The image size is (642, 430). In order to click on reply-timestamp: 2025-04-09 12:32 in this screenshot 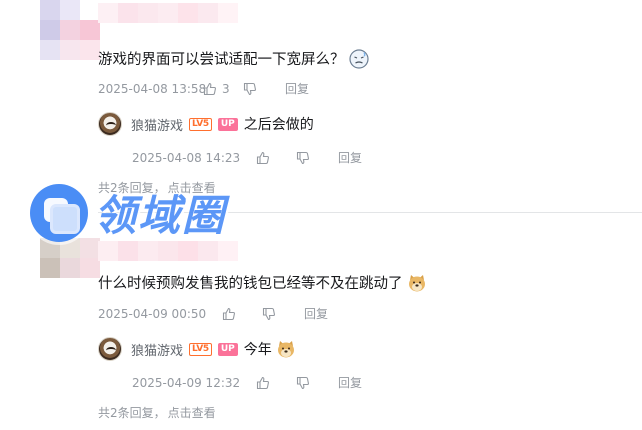, I will do `click(186, 382)`.